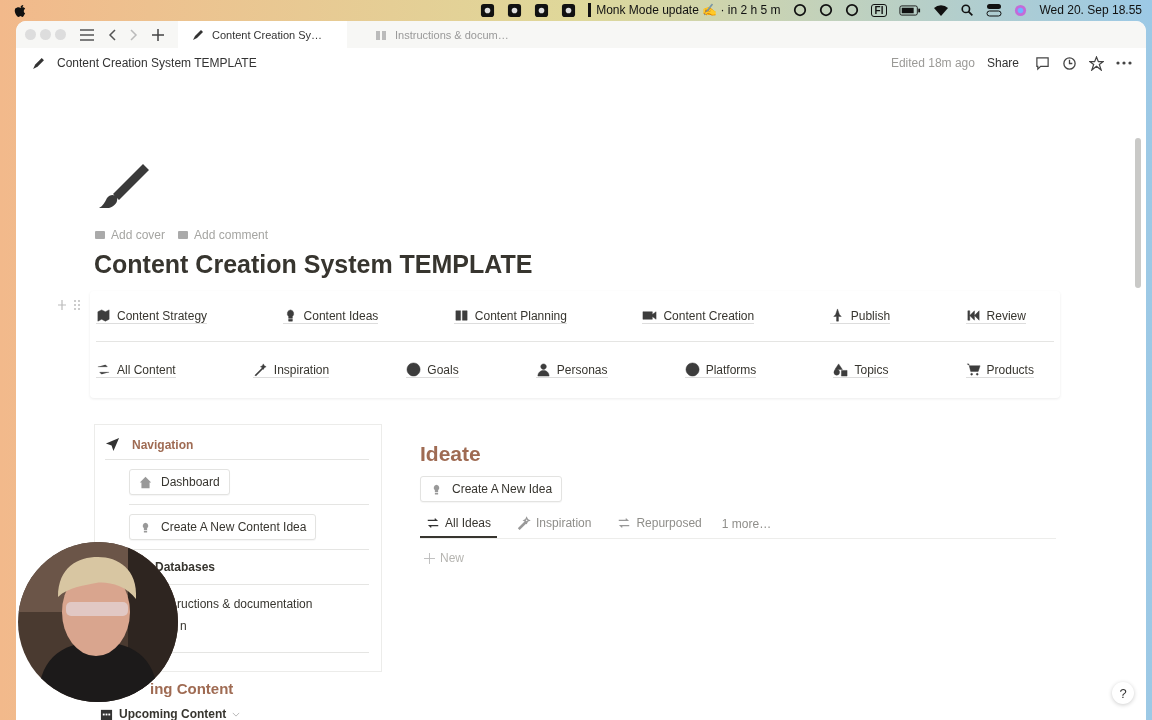  What do you see at coordinates (163, 444) in the screenshot?
I see `navigation-heading: Navigation` at bounding box center [163, 444].